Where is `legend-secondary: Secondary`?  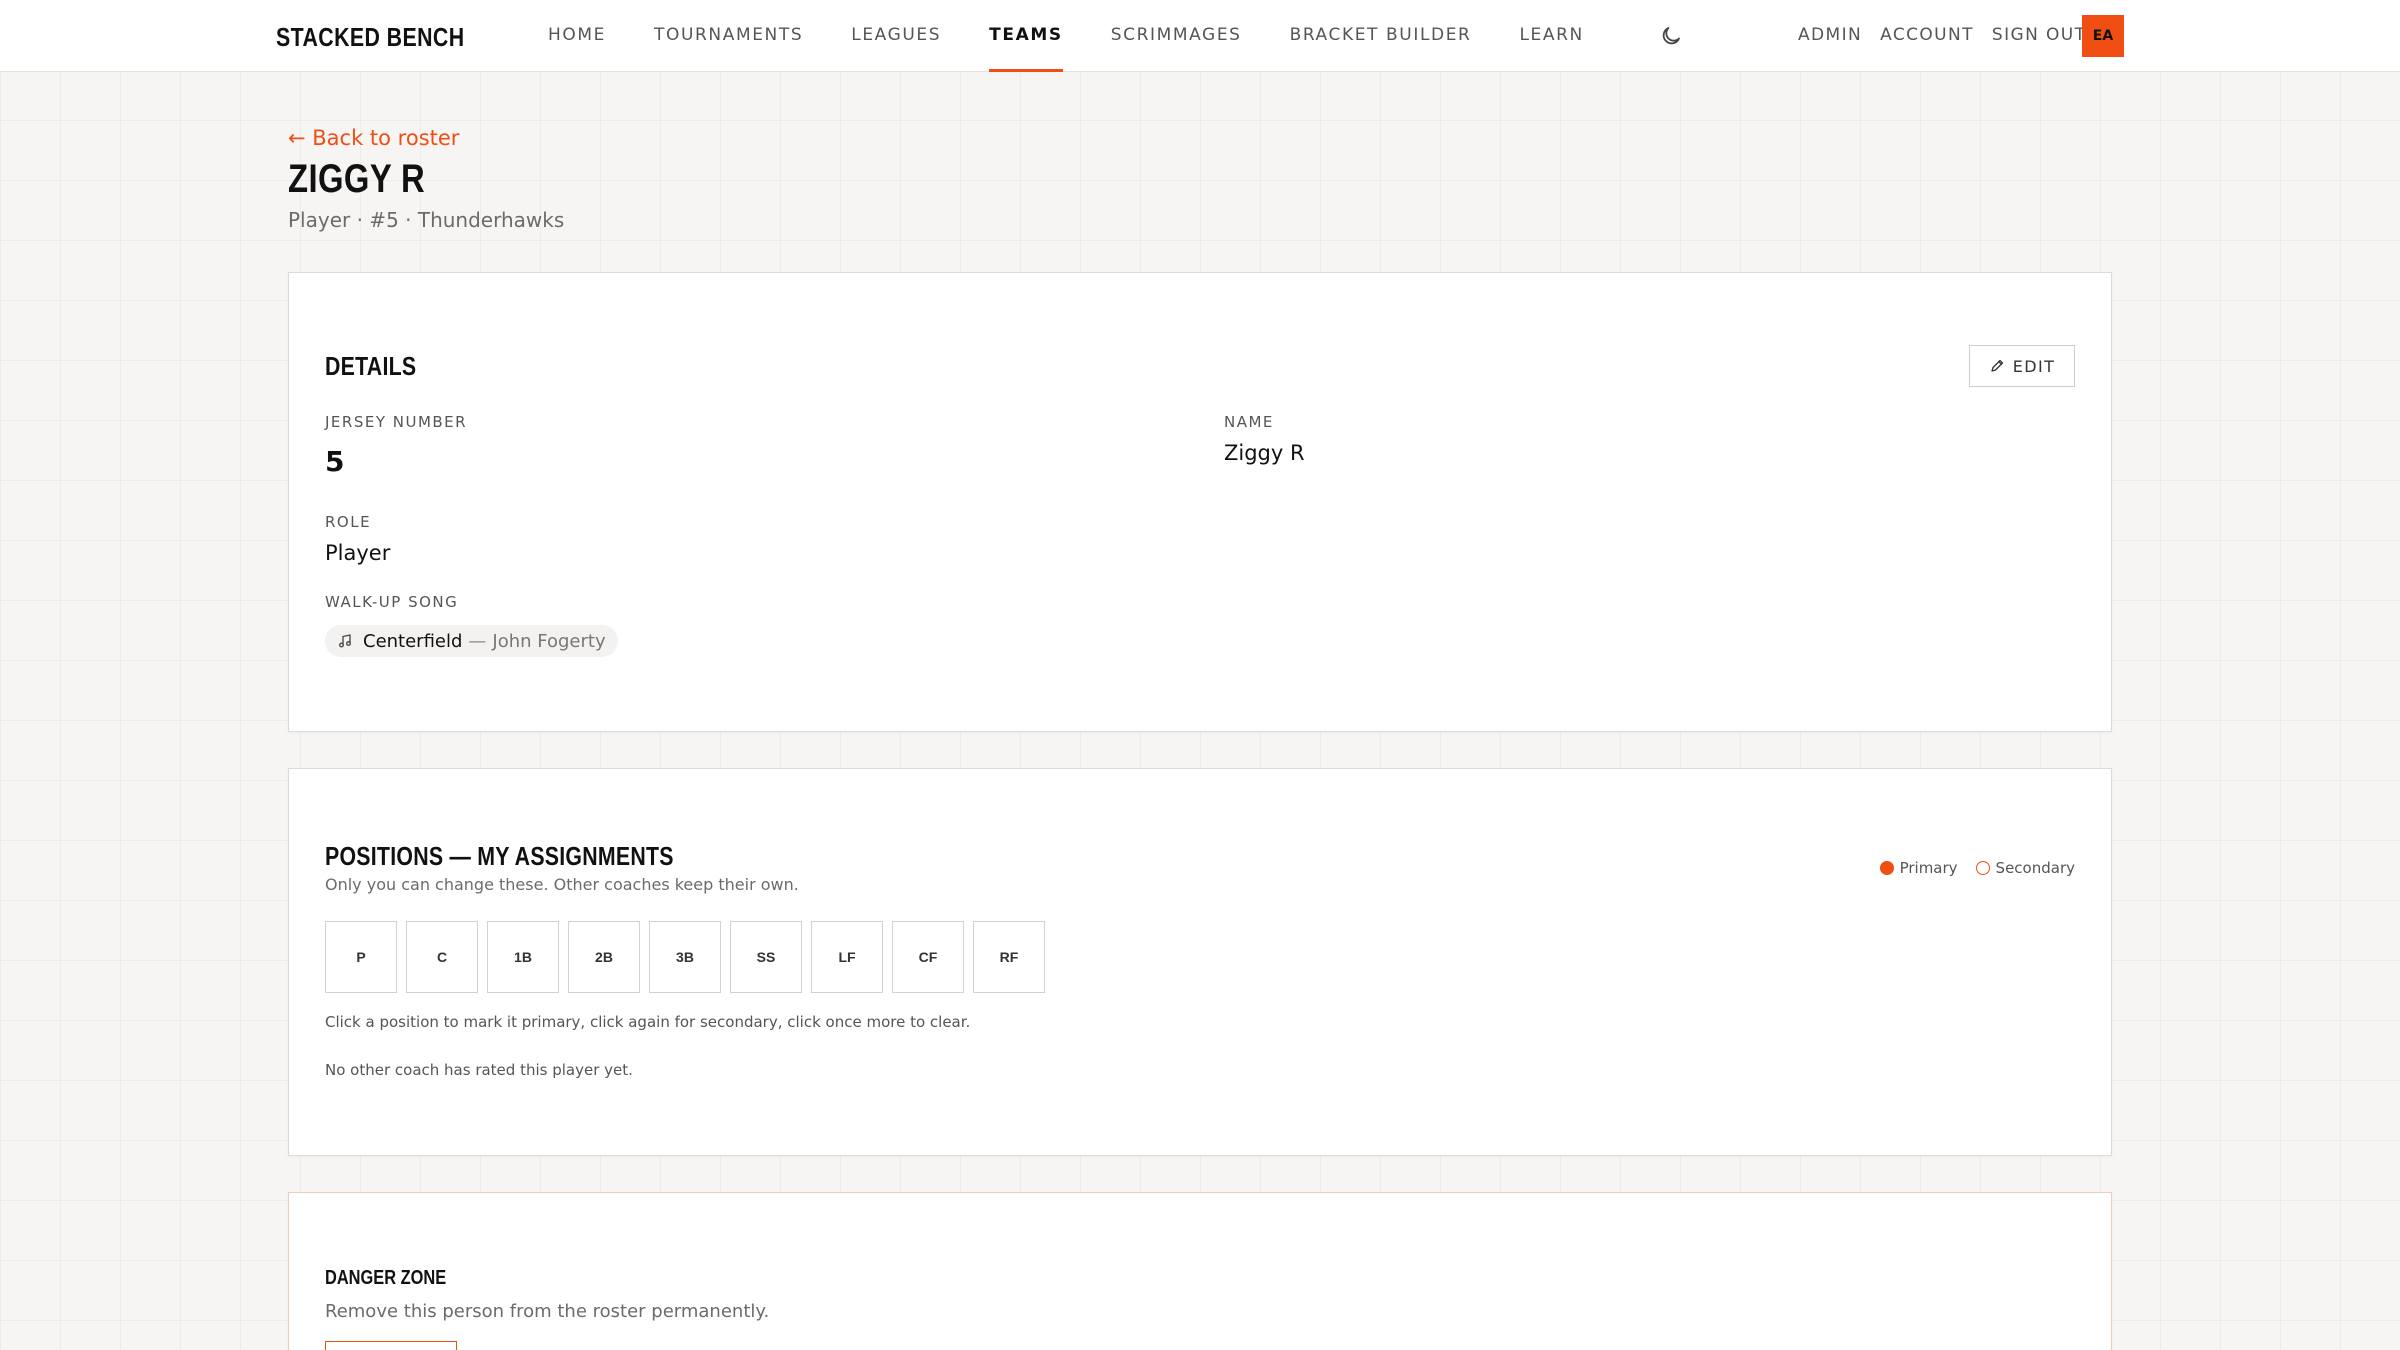 legend-secondary: Secondary is located at coordinates (2035, 868).